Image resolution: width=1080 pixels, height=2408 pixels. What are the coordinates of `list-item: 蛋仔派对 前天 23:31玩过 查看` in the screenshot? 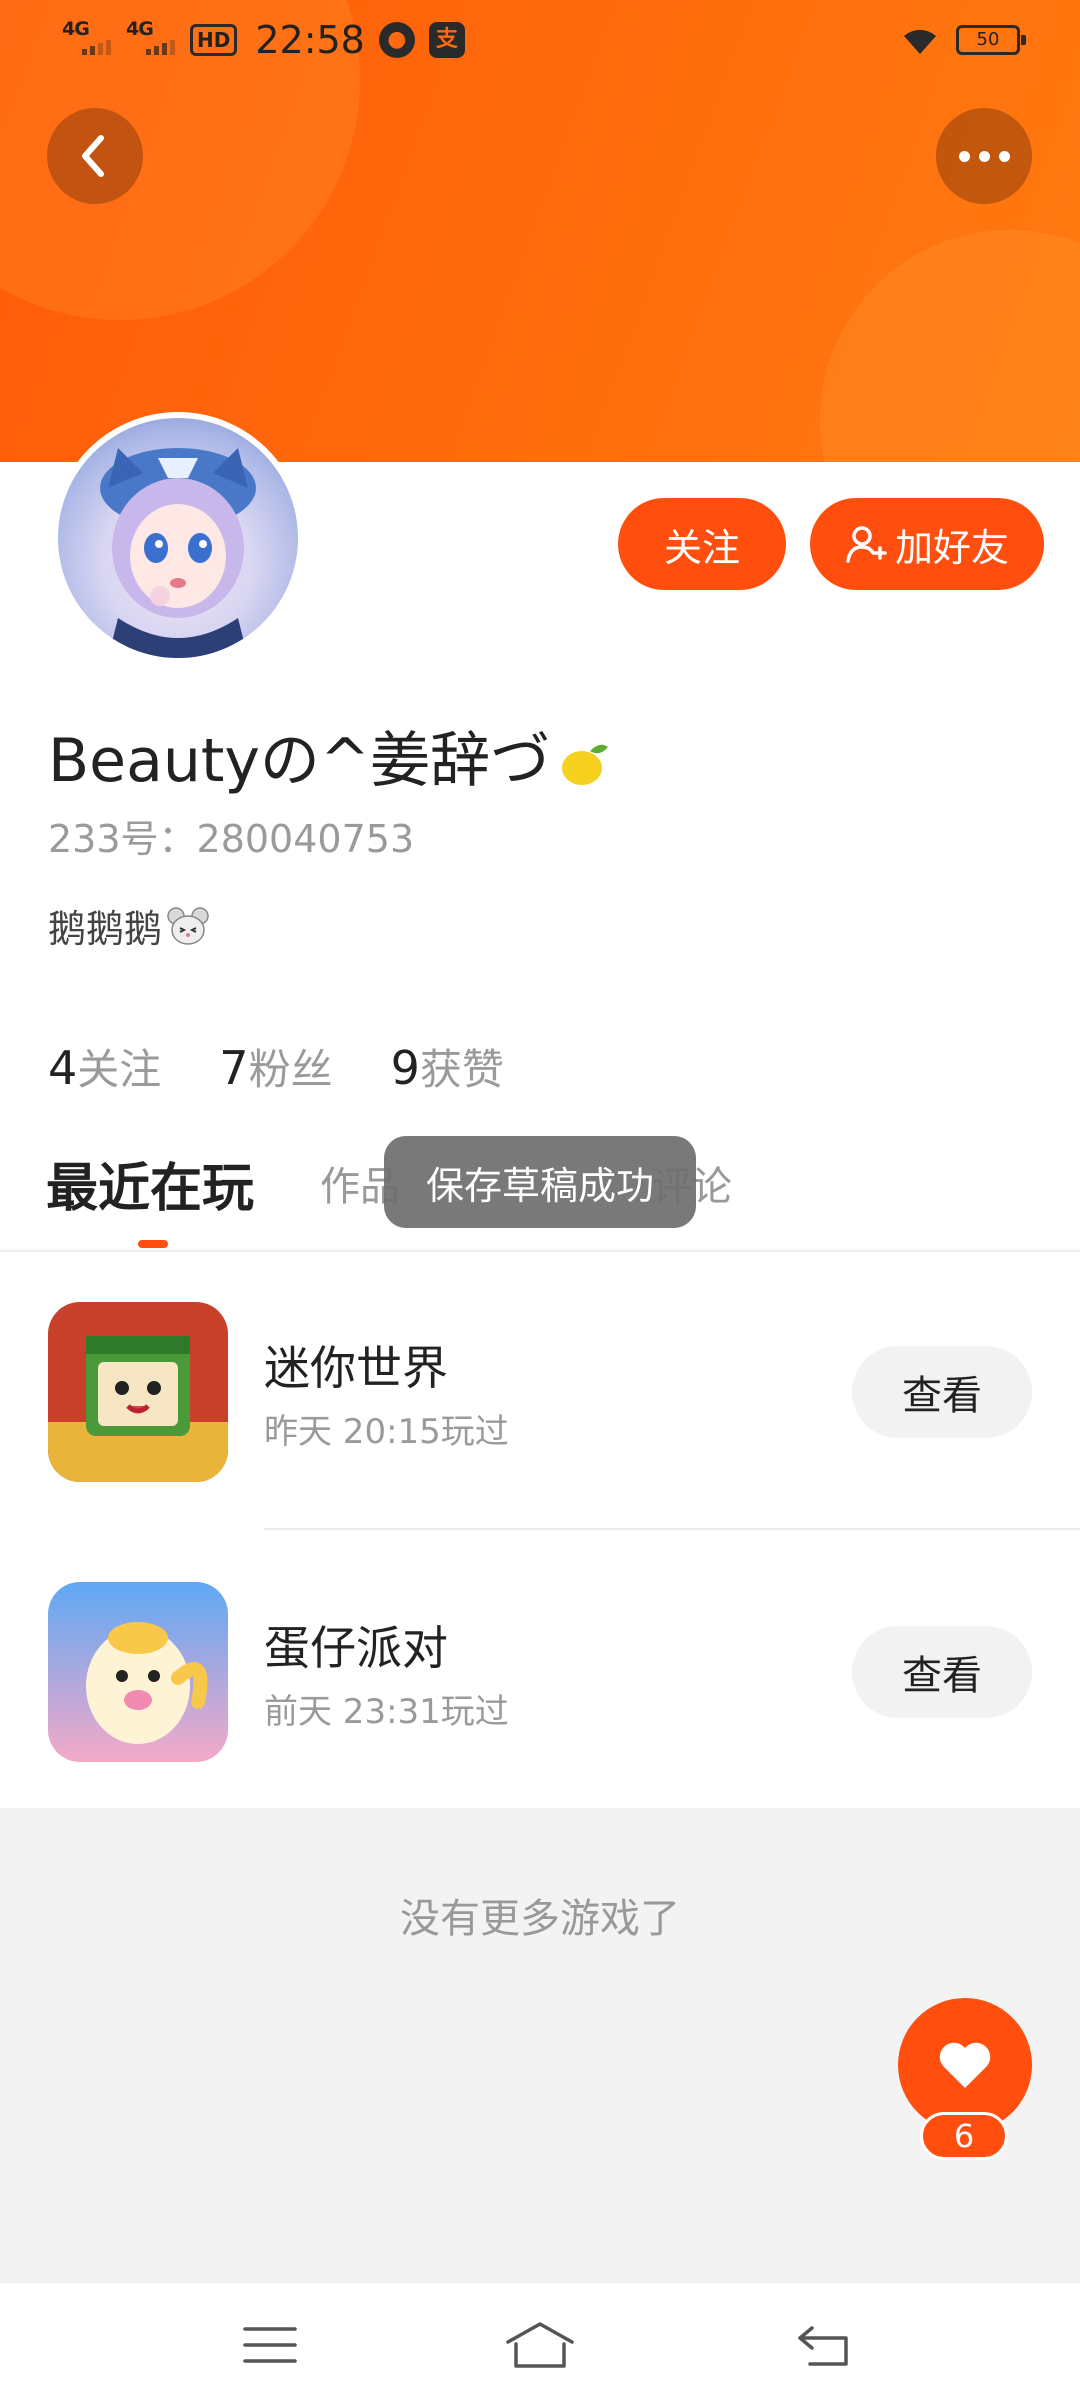 It's located at (540, 1671).